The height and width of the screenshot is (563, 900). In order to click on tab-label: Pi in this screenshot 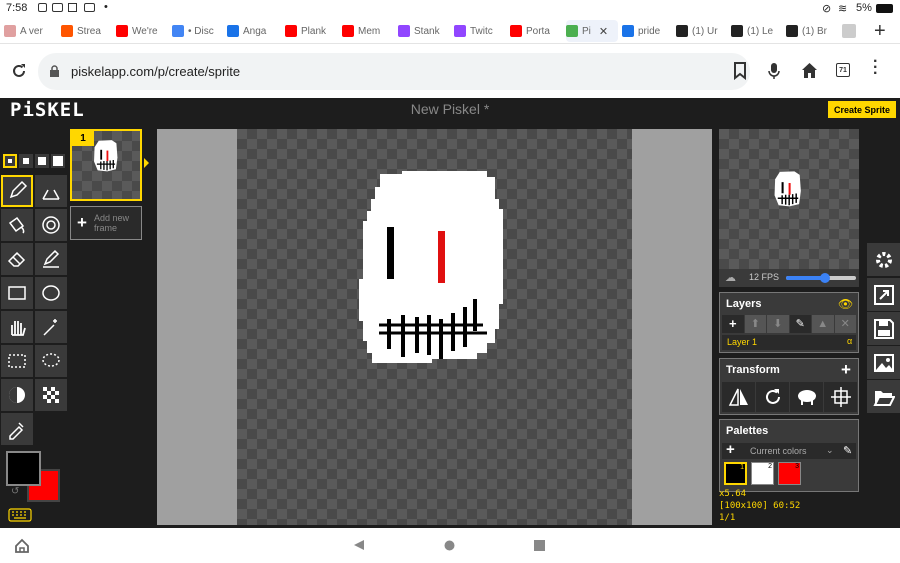, I will do `click(586, 31)`.